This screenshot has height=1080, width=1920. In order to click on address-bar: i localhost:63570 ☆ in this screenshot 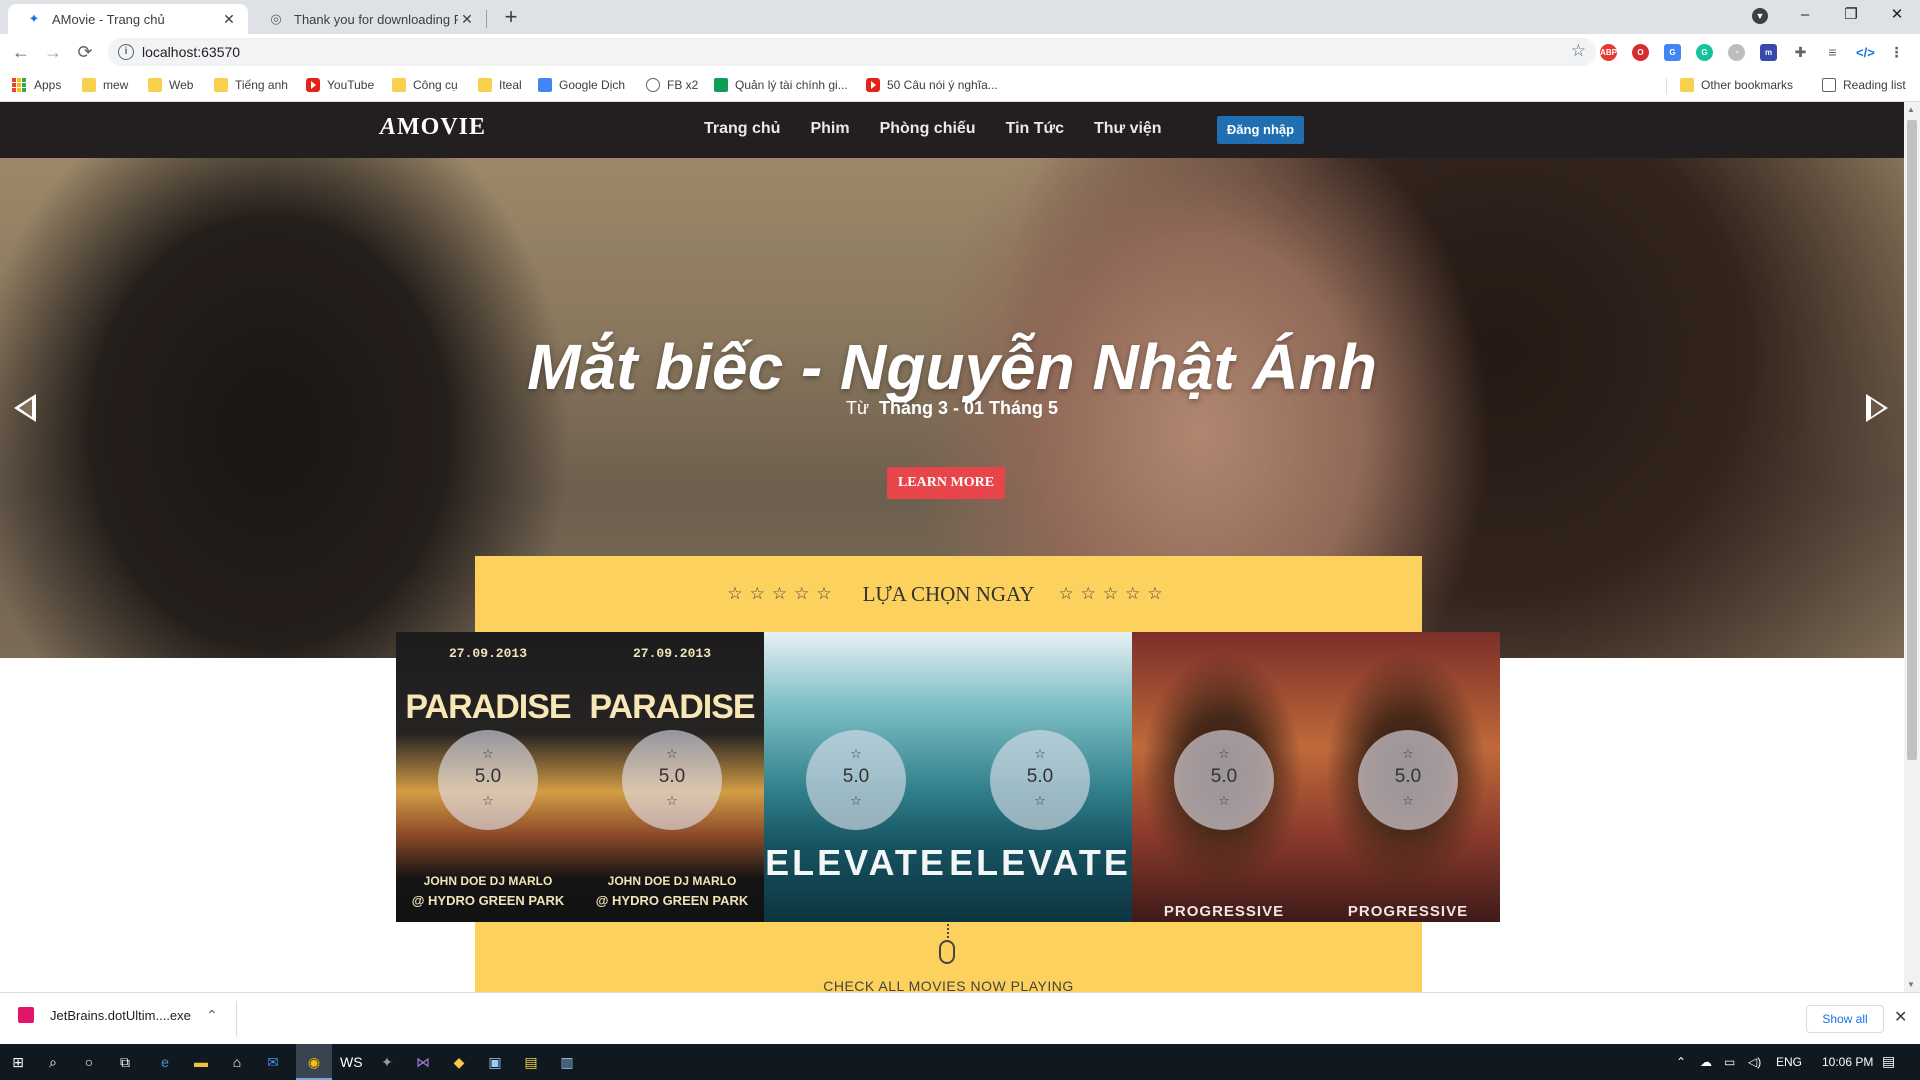, I will do `click(852, 52)`.